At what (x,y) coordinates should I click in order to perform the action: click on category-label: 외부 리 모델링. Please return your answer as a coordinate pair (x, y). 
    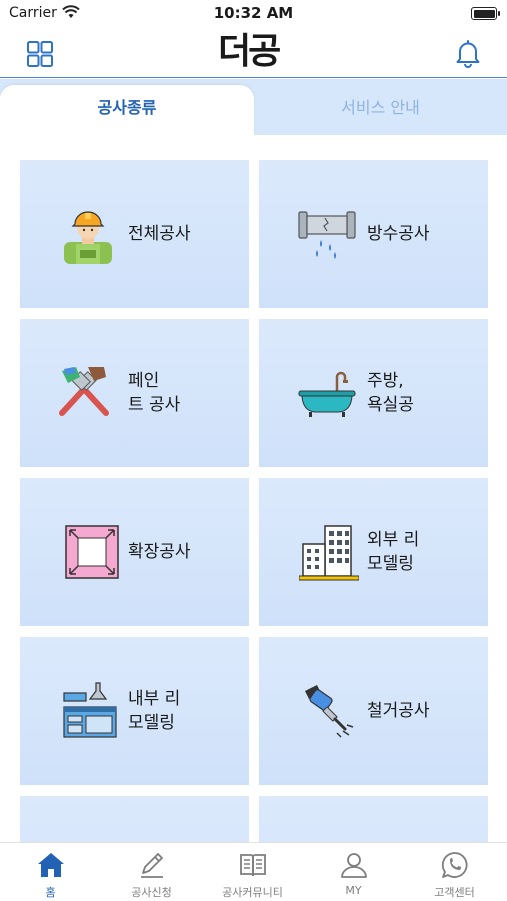
    Looking at the image, I should click on (393, 552).